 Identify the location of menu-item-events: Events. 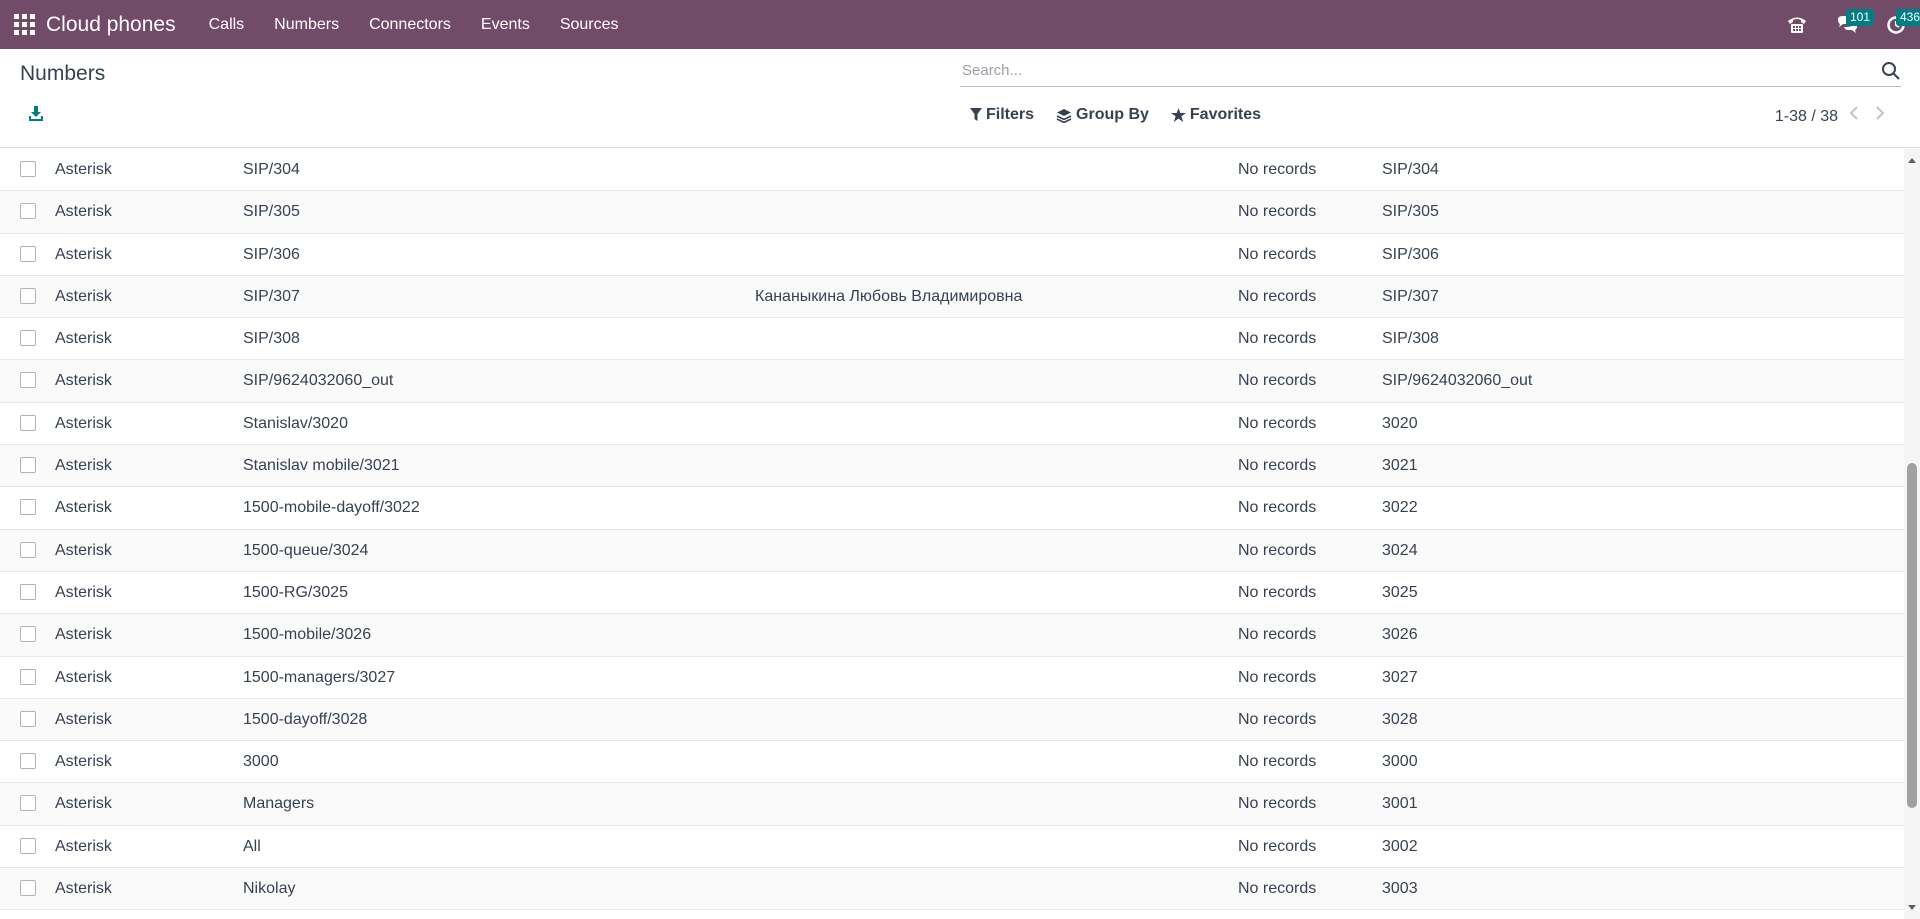
(505, 24).